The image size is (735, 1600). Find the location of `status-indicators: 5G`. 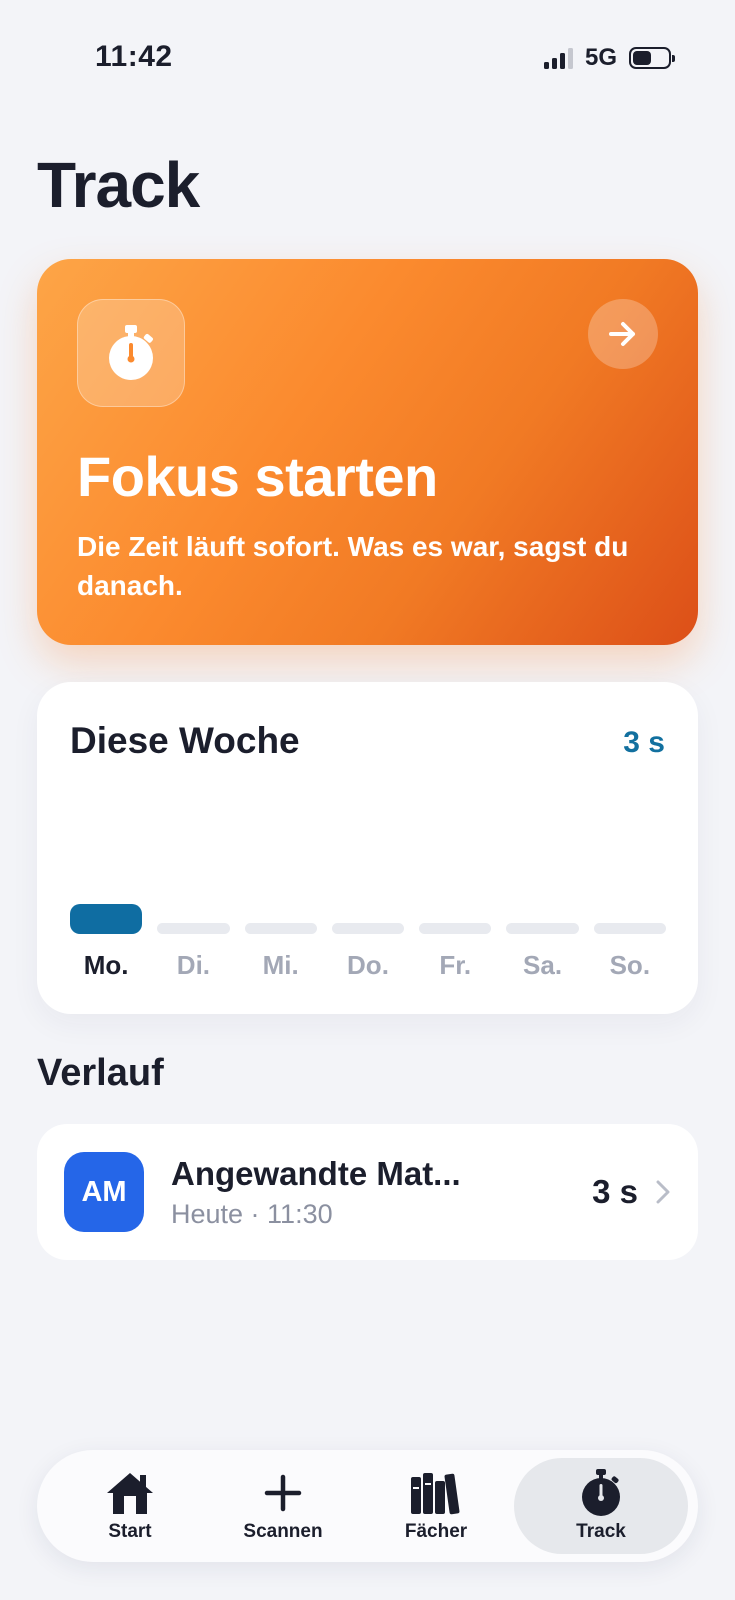

status-indicators: 5G is located at coordinates (609, 58).